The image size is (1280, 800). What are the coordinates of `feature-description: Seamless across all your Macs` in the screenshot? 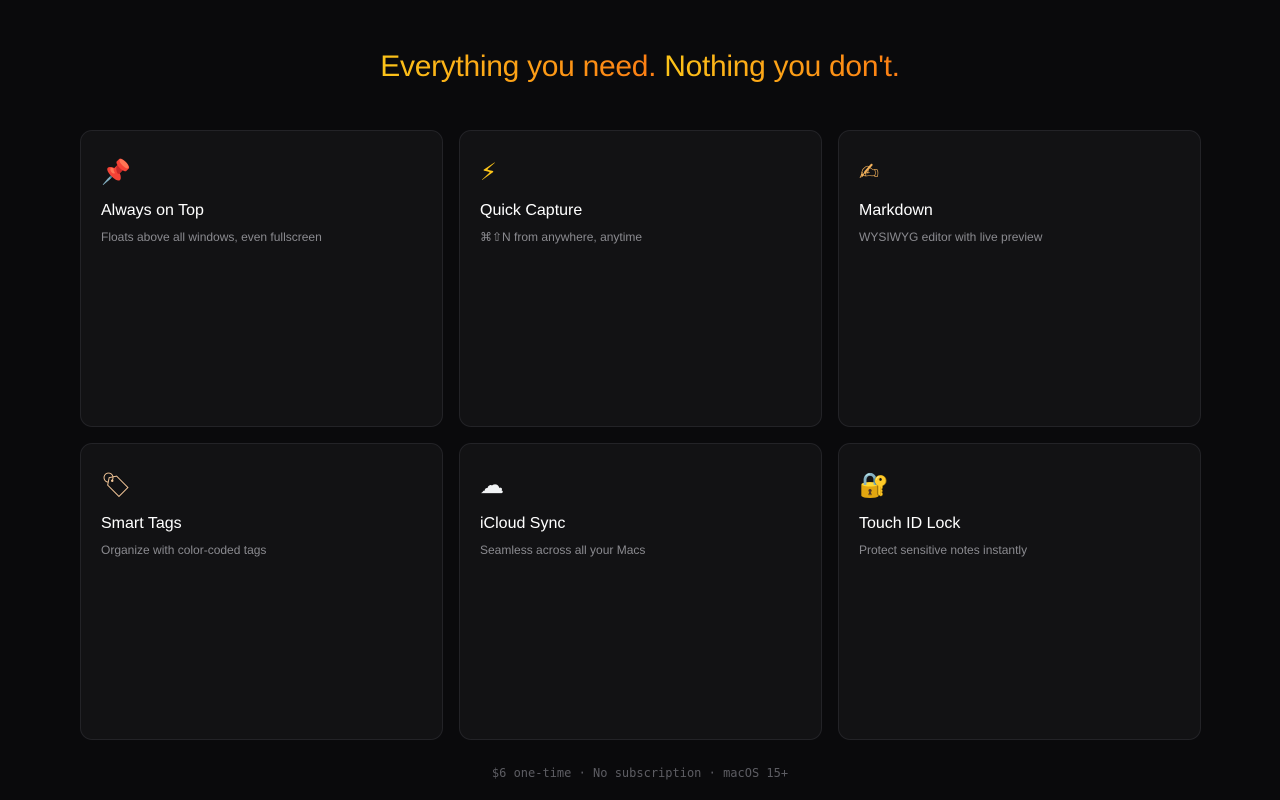 It's located at (563, 550).